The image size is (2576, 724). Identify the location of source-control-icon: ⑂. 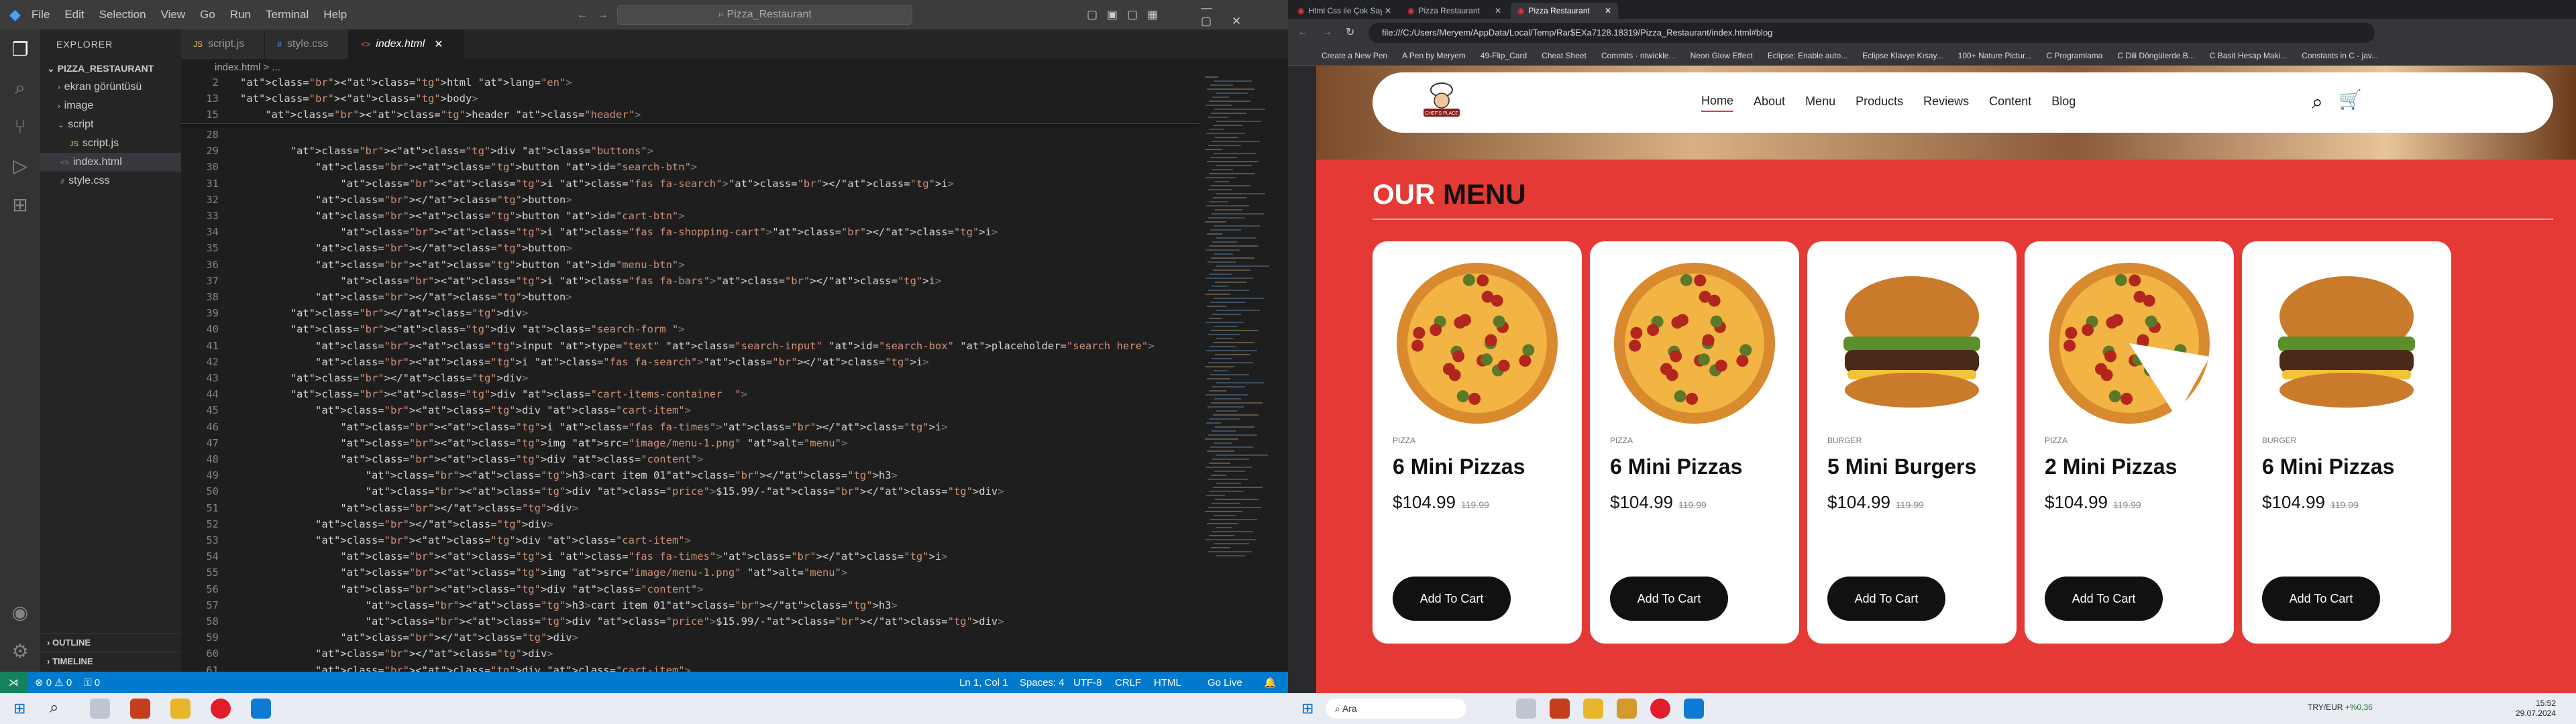
(20, 127).